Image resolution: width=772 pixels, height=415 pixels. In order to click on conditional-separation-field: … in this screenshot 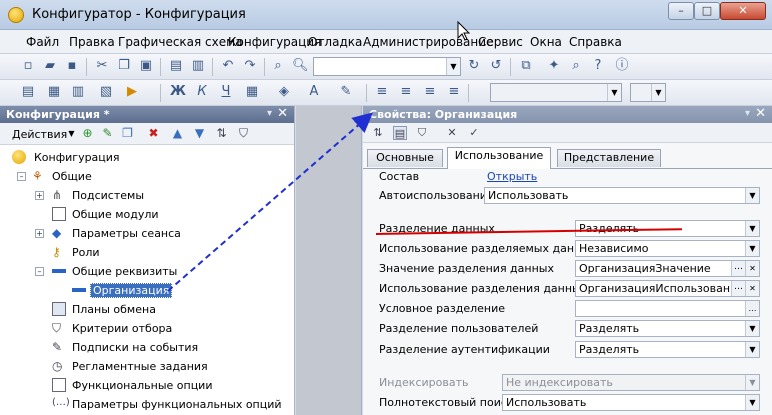, I will do `click(667, 308)`.